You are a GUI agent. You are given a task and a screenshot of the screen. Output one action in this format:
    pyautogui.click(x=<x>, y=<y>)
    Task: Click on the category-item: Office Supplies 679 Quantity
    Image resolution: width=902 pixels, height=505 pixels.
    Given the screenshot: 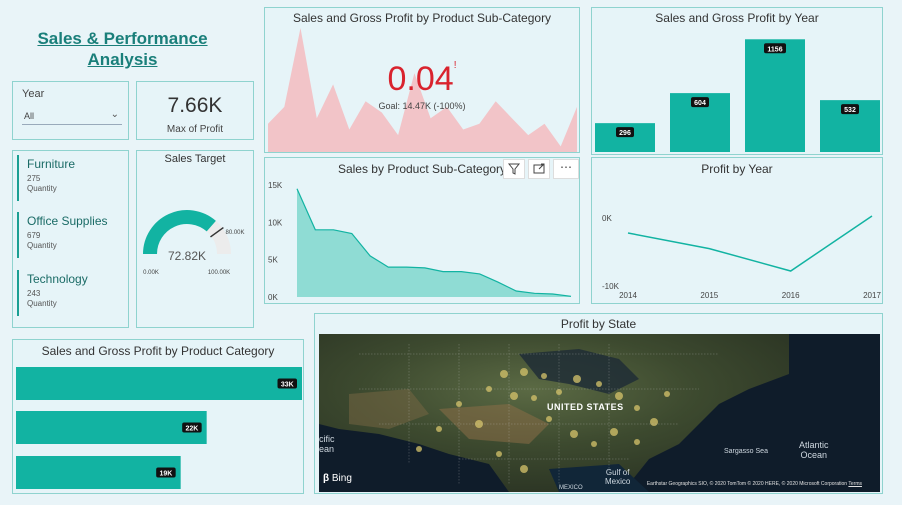 What is the action you would take?
    pyautogui.click(x=71, y=235)
    